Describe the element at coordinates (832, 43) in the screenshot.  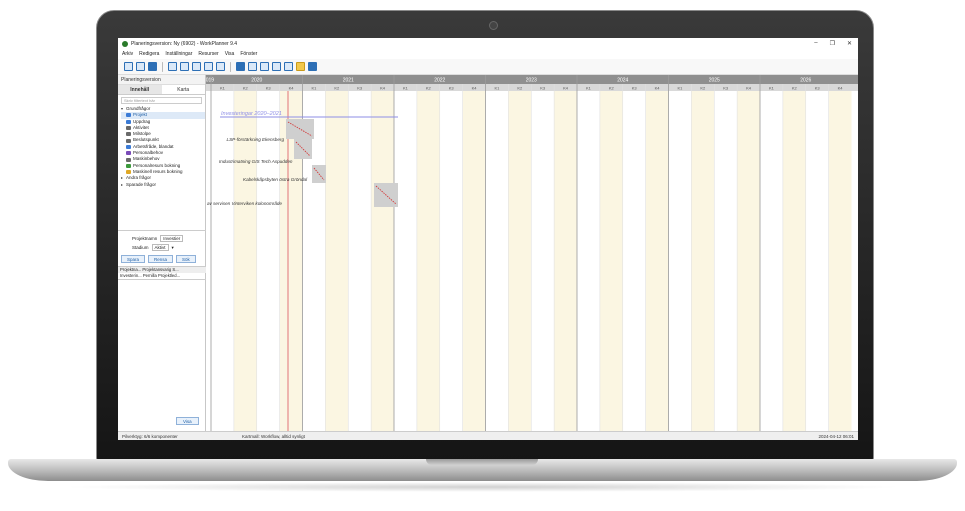
I see `maximize-button: ❐` at that location.